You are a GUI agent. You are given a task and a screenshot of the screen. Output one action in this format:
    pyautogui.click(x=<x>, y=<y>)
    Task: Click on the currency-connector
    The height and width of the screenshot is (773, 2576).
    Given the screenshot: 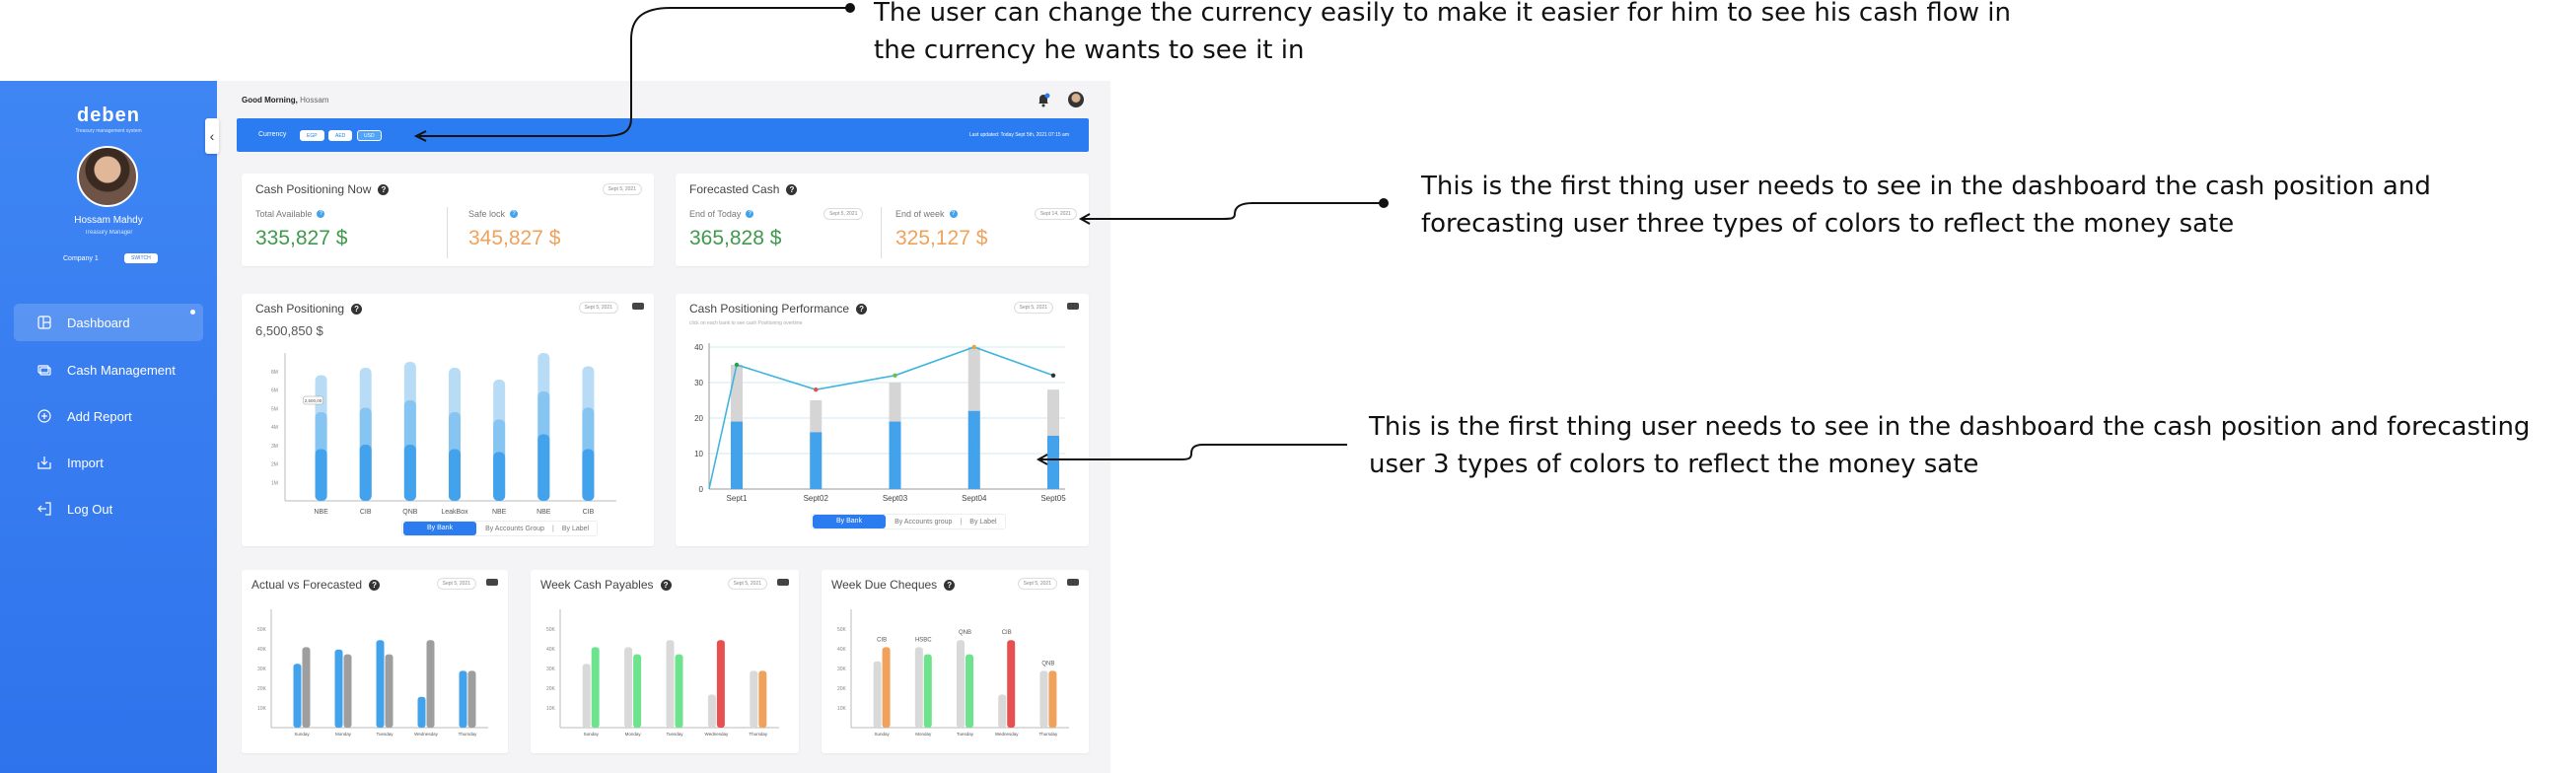 What is the action you would take?
    pyautogui.click(x=634, y=72)
    